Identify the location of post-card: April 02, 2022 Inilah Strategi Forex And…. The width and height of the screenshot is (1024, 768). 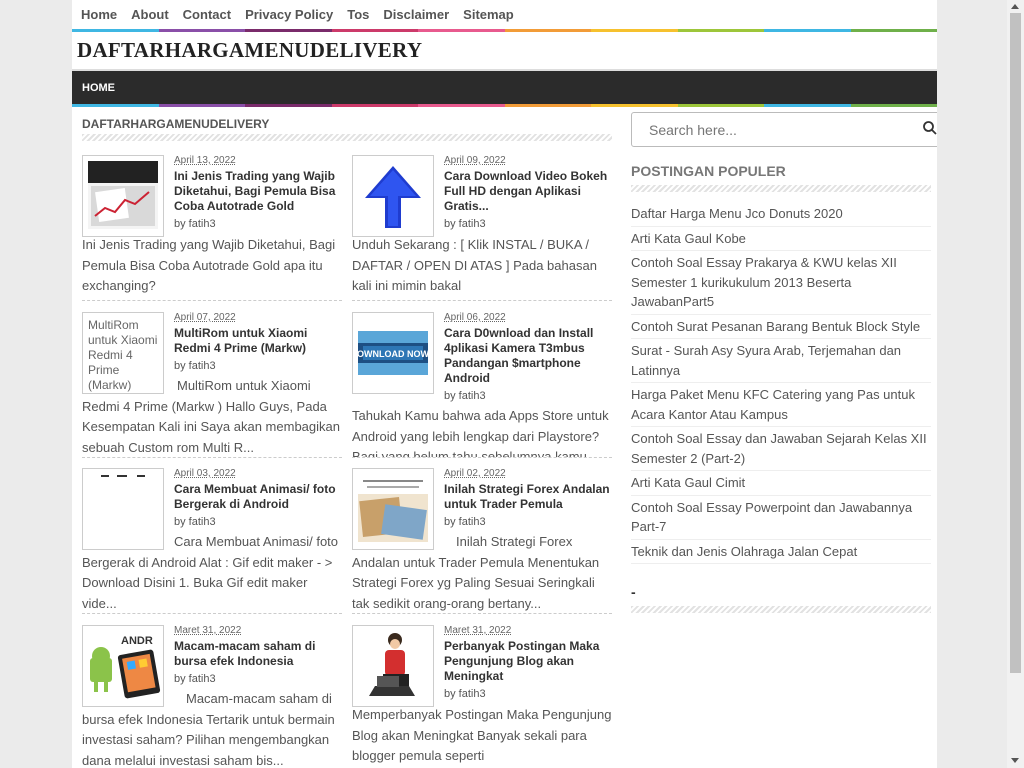
(482, 541).